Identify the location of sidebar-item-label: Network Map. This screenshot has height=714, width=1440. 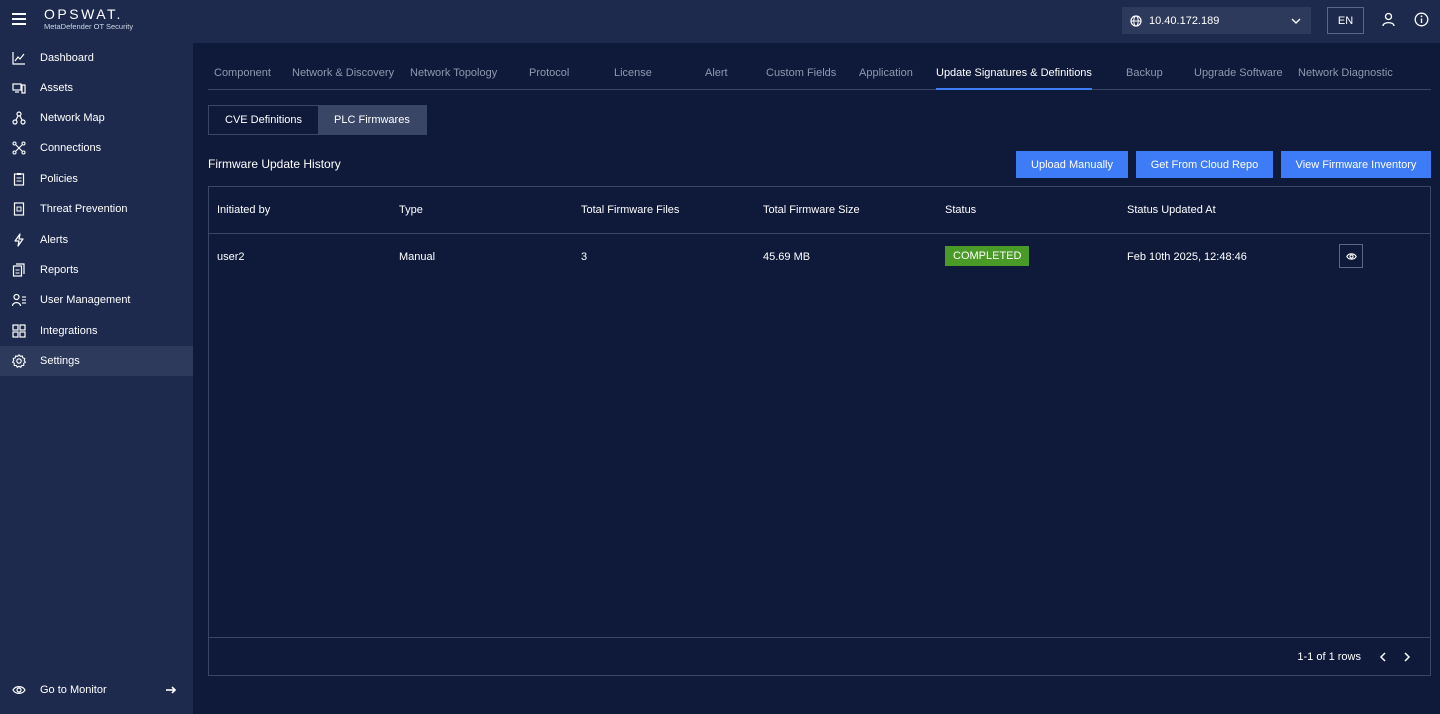
(72, 118).